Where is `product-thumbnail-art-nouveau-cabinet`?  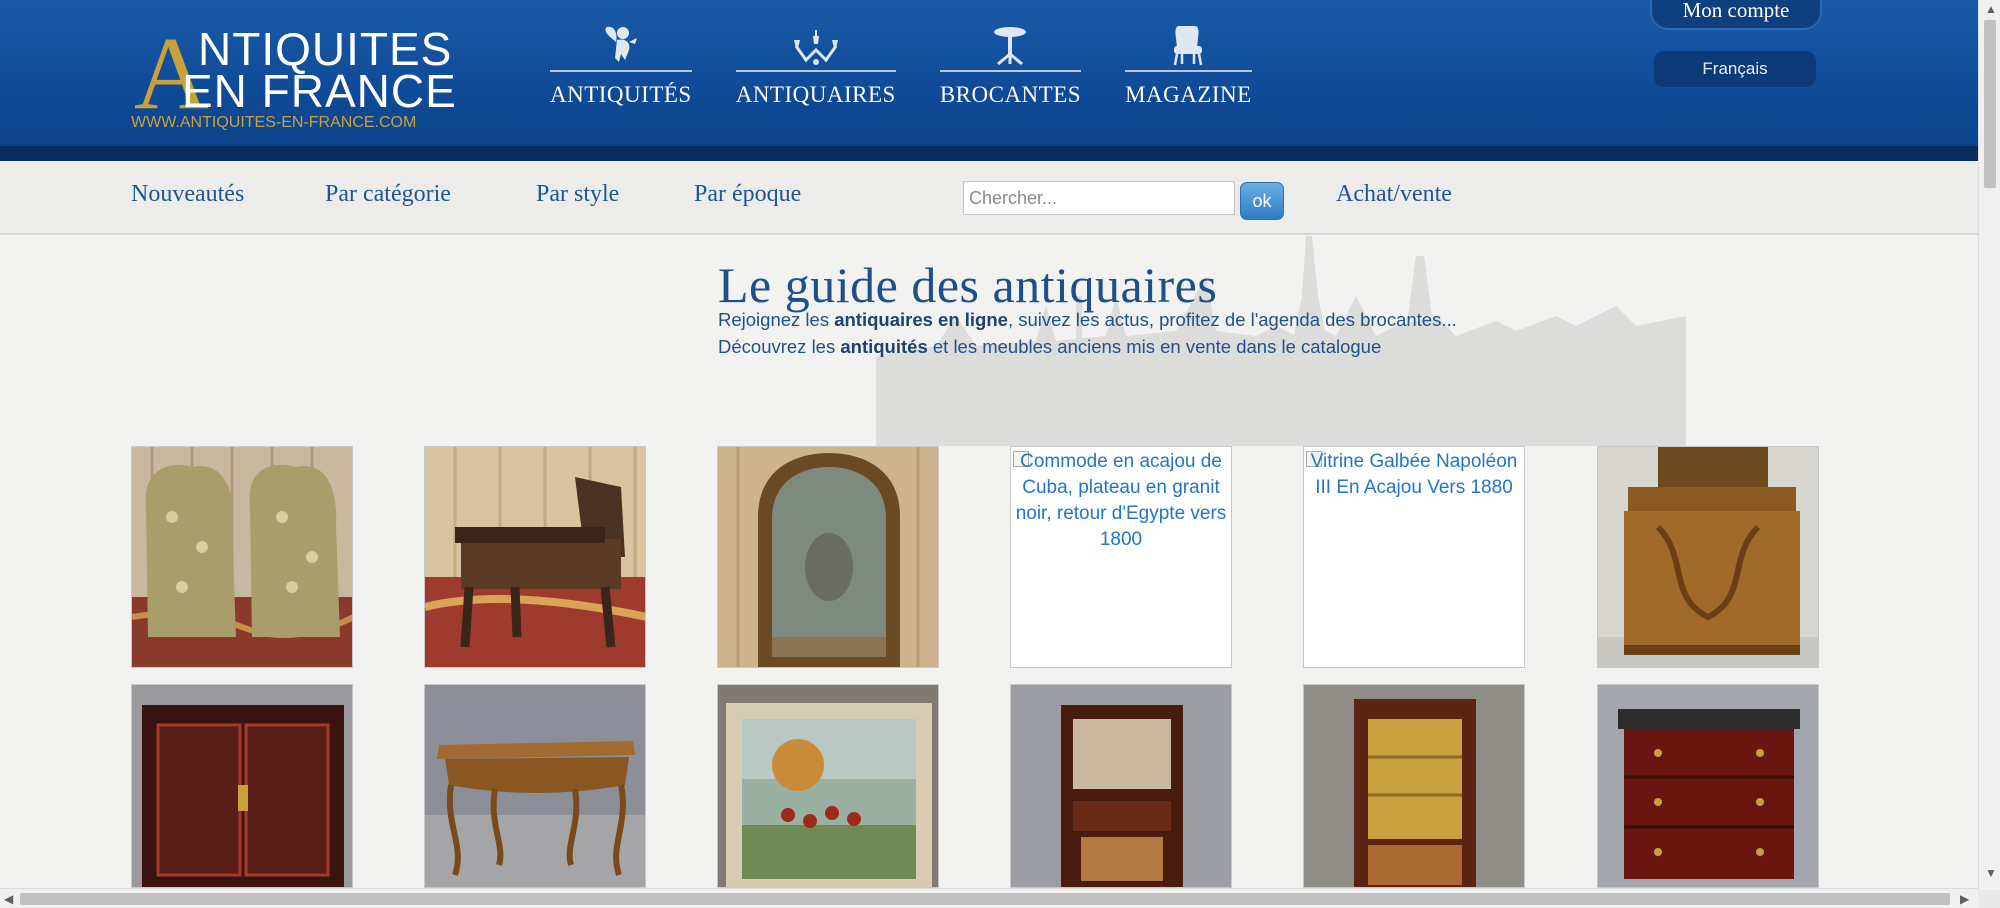 product-thumbnail-art-nouveau-cabinet is located at coordinates (1708, 557).